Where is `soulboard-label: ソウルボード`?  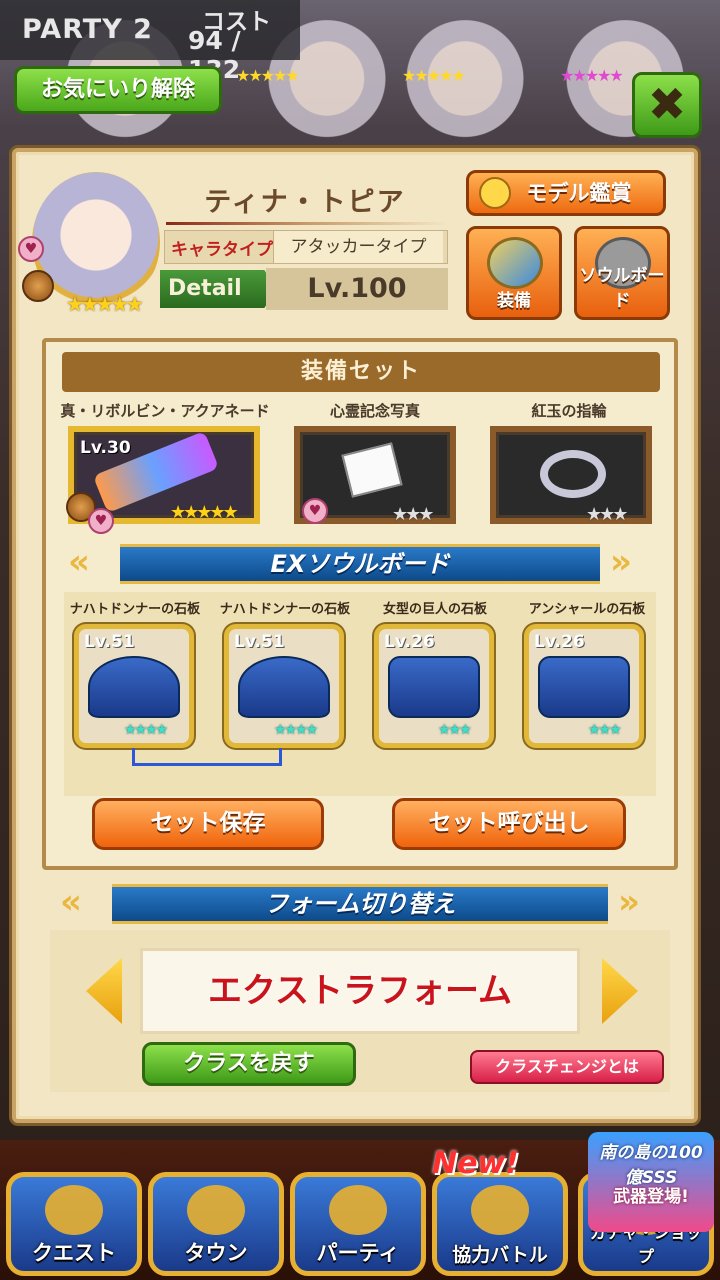 soulboard-label: ソウルボード is located at coordinates (622, 288).